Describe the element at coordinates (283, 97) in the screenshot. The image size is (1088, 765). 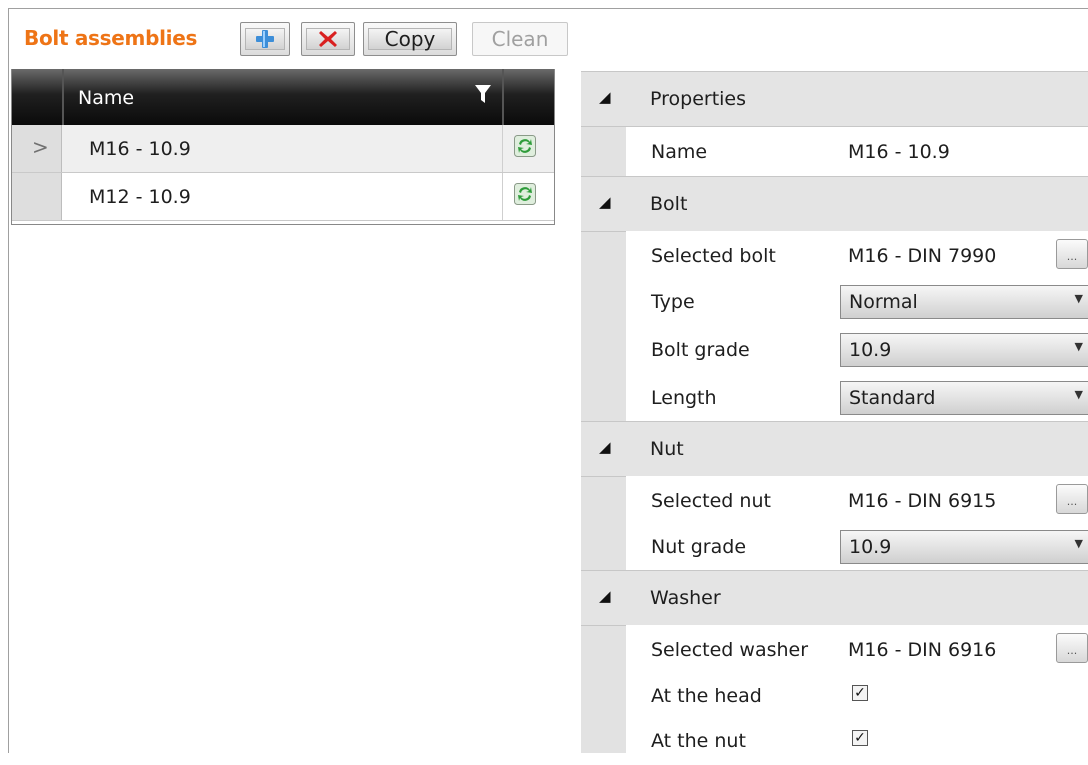
I see `grid-header: Name` at that location.